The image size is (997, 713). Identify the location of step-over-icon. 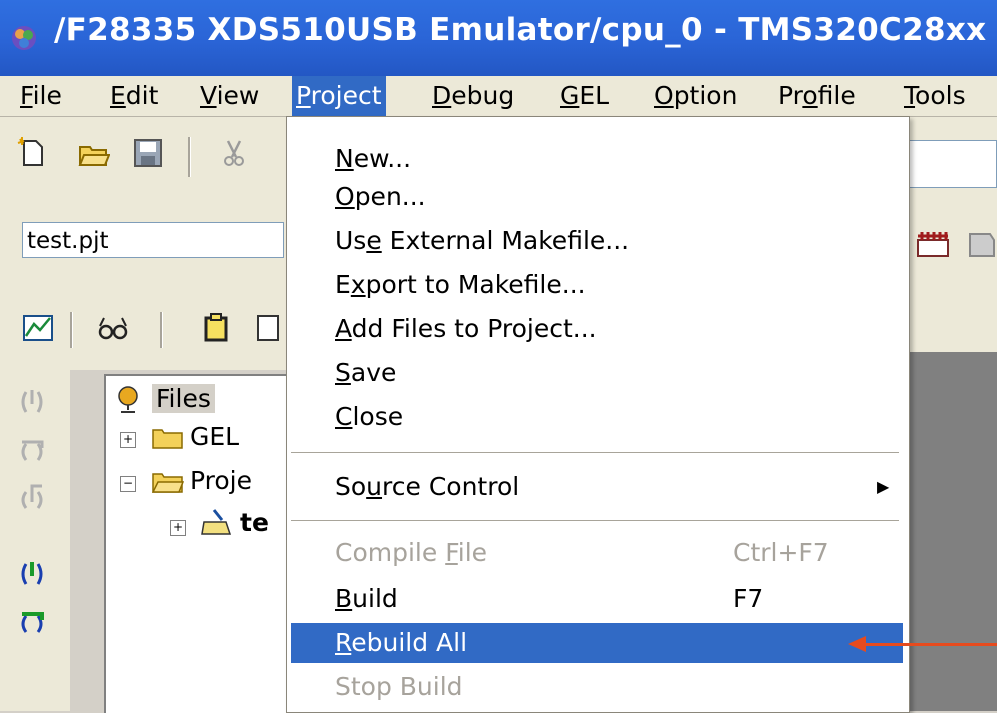
(32, 450).